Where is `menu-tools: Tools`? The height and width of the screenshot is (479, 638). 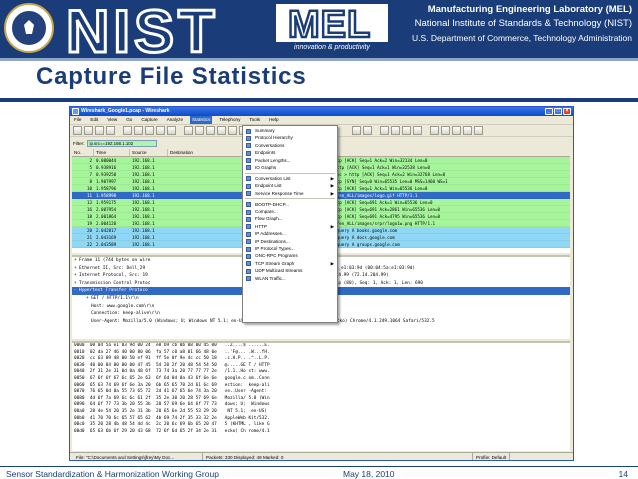 menu-tools: Tools is located at coordinates (254, 120).